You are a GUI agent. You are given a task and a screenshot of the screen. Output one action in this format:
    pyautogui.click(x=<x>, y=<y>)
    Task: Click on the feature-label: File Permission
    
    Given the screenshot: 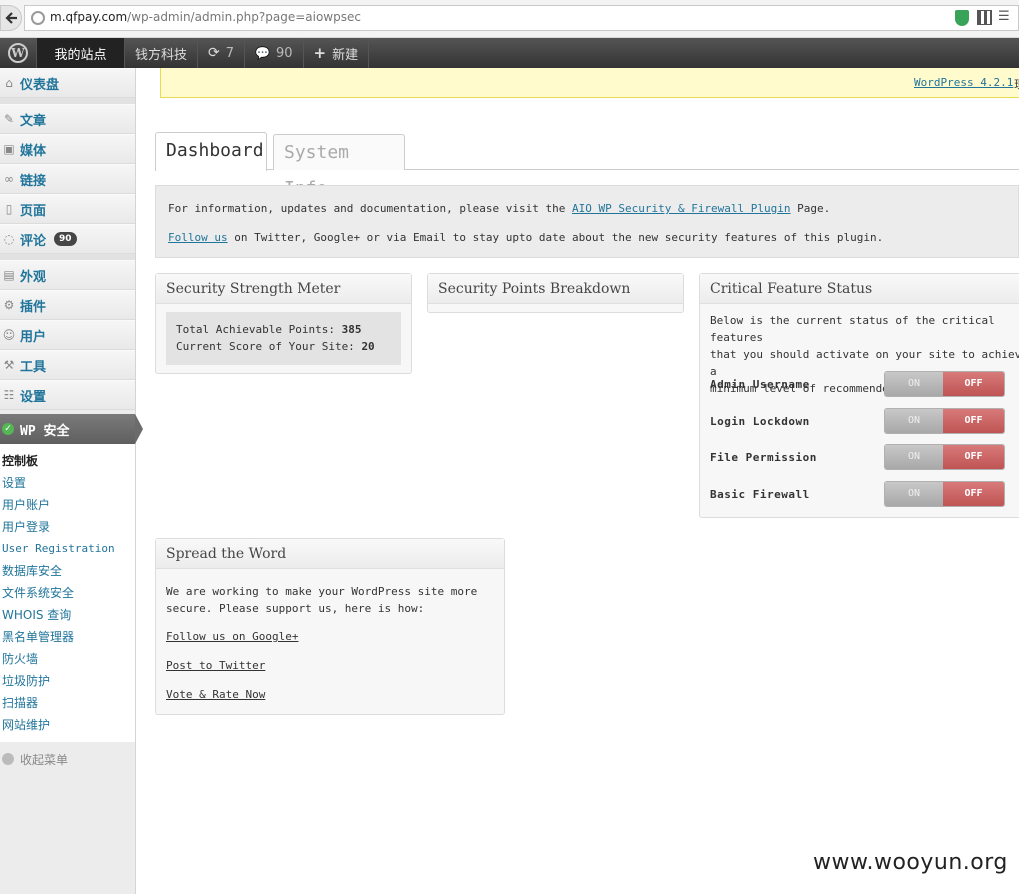 What is the action you would take?
    pyautogui.click(x=763, y=457)
    